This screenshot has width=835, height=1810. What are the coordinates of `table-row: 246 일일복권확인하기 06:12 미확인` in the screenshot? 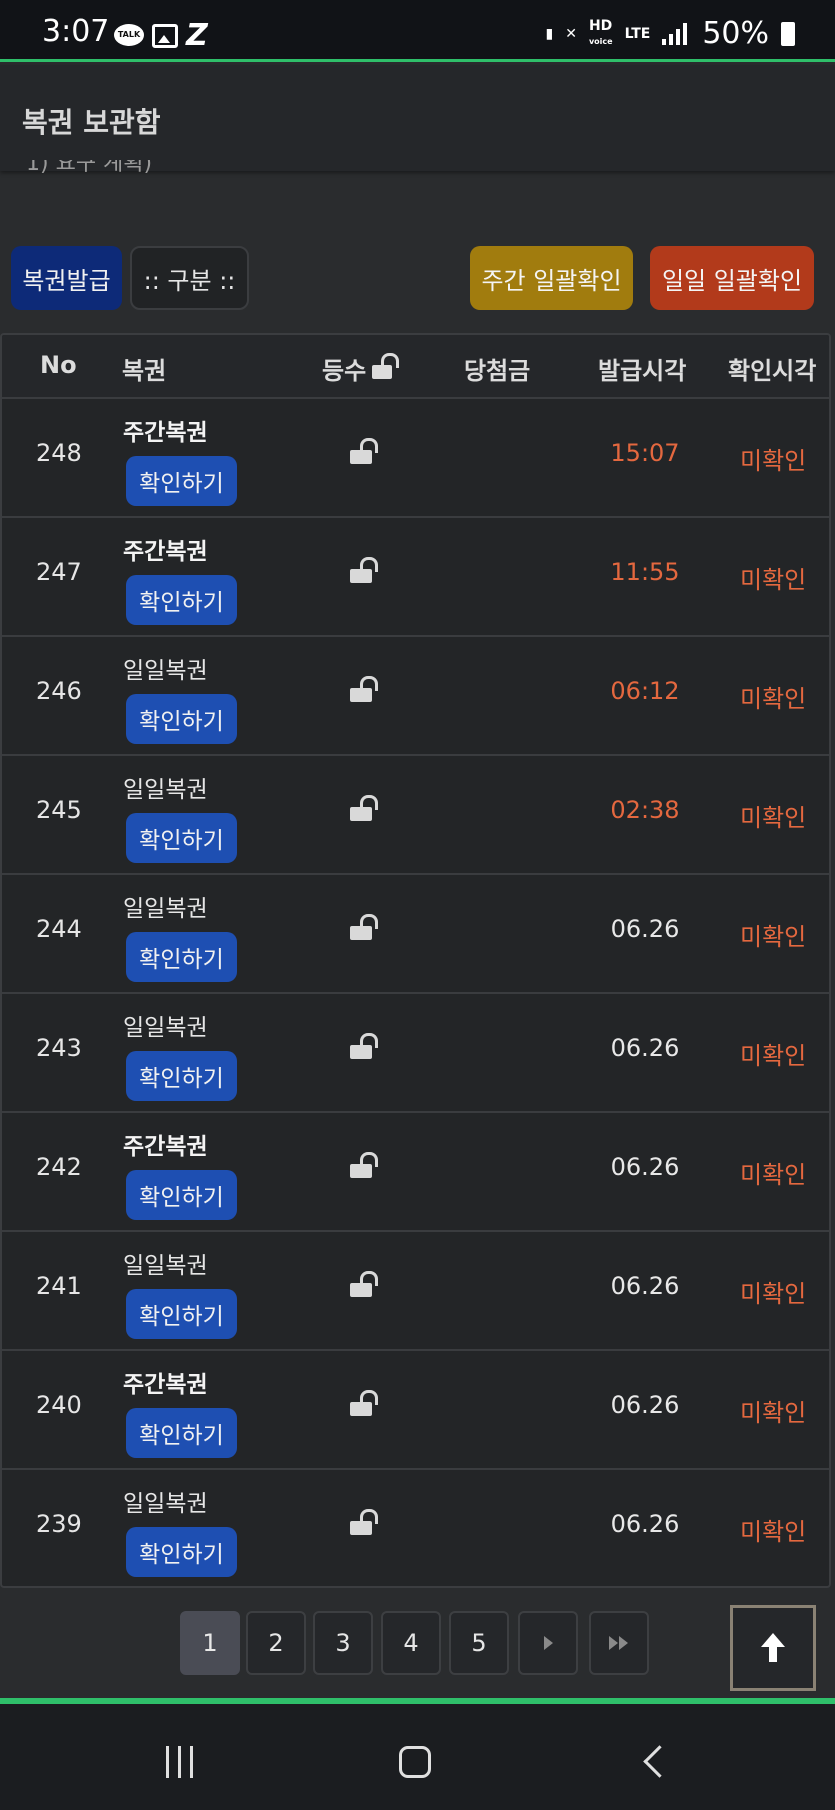 It's located at (415, 696).